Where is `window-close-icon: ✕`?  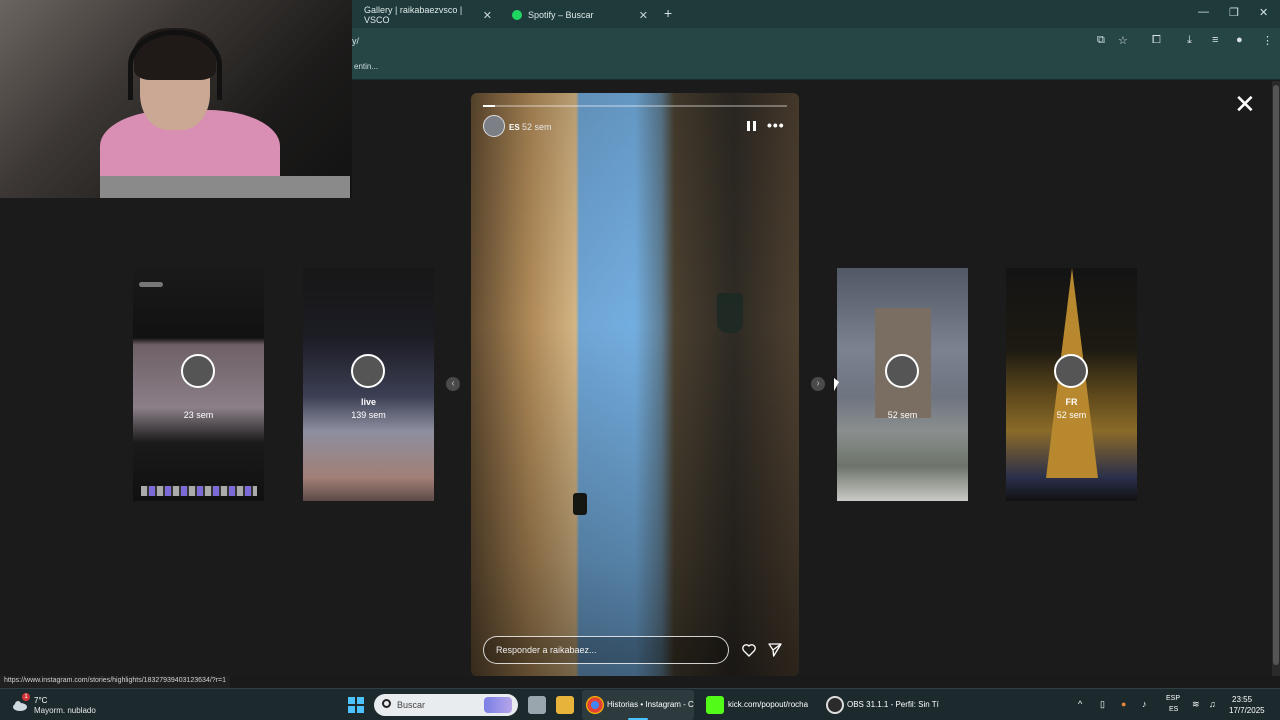
window-close-icon: ✕ is located at coordinates (1263, 12).